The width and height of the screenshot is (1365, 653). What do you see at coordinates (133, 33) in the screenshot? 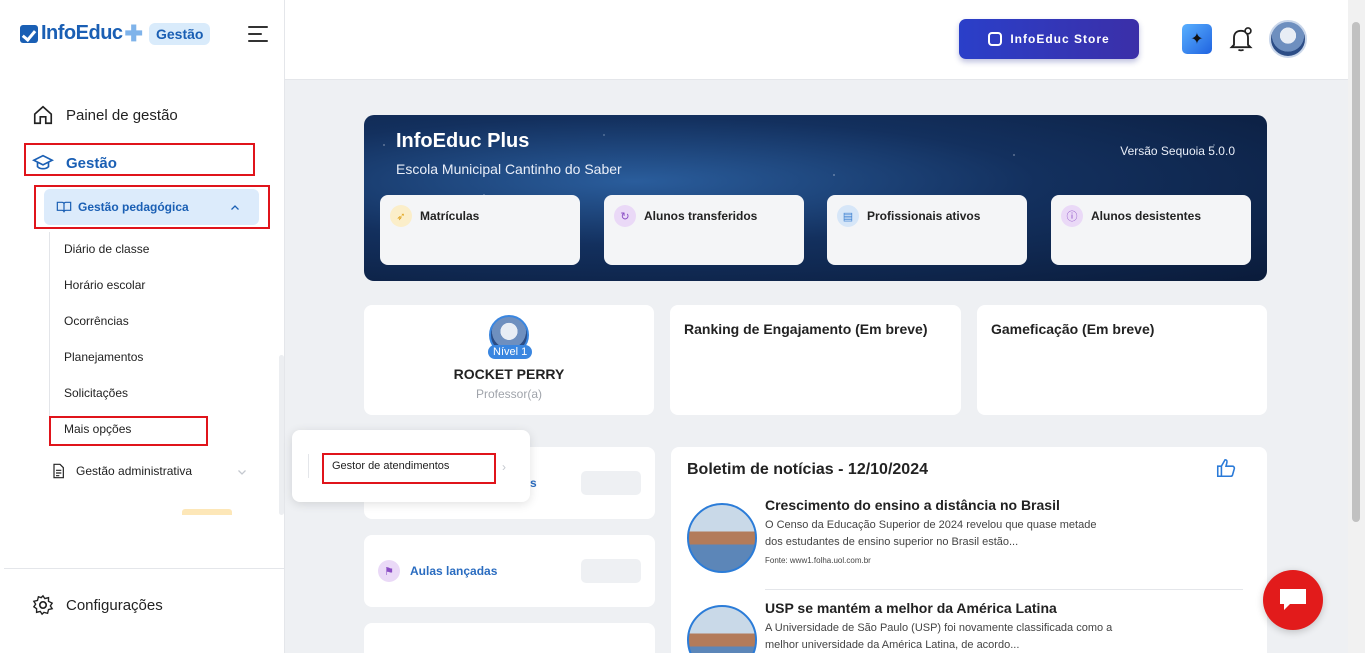
I see `logo-plus-icon: ✚` at bounding box center [133, 33].